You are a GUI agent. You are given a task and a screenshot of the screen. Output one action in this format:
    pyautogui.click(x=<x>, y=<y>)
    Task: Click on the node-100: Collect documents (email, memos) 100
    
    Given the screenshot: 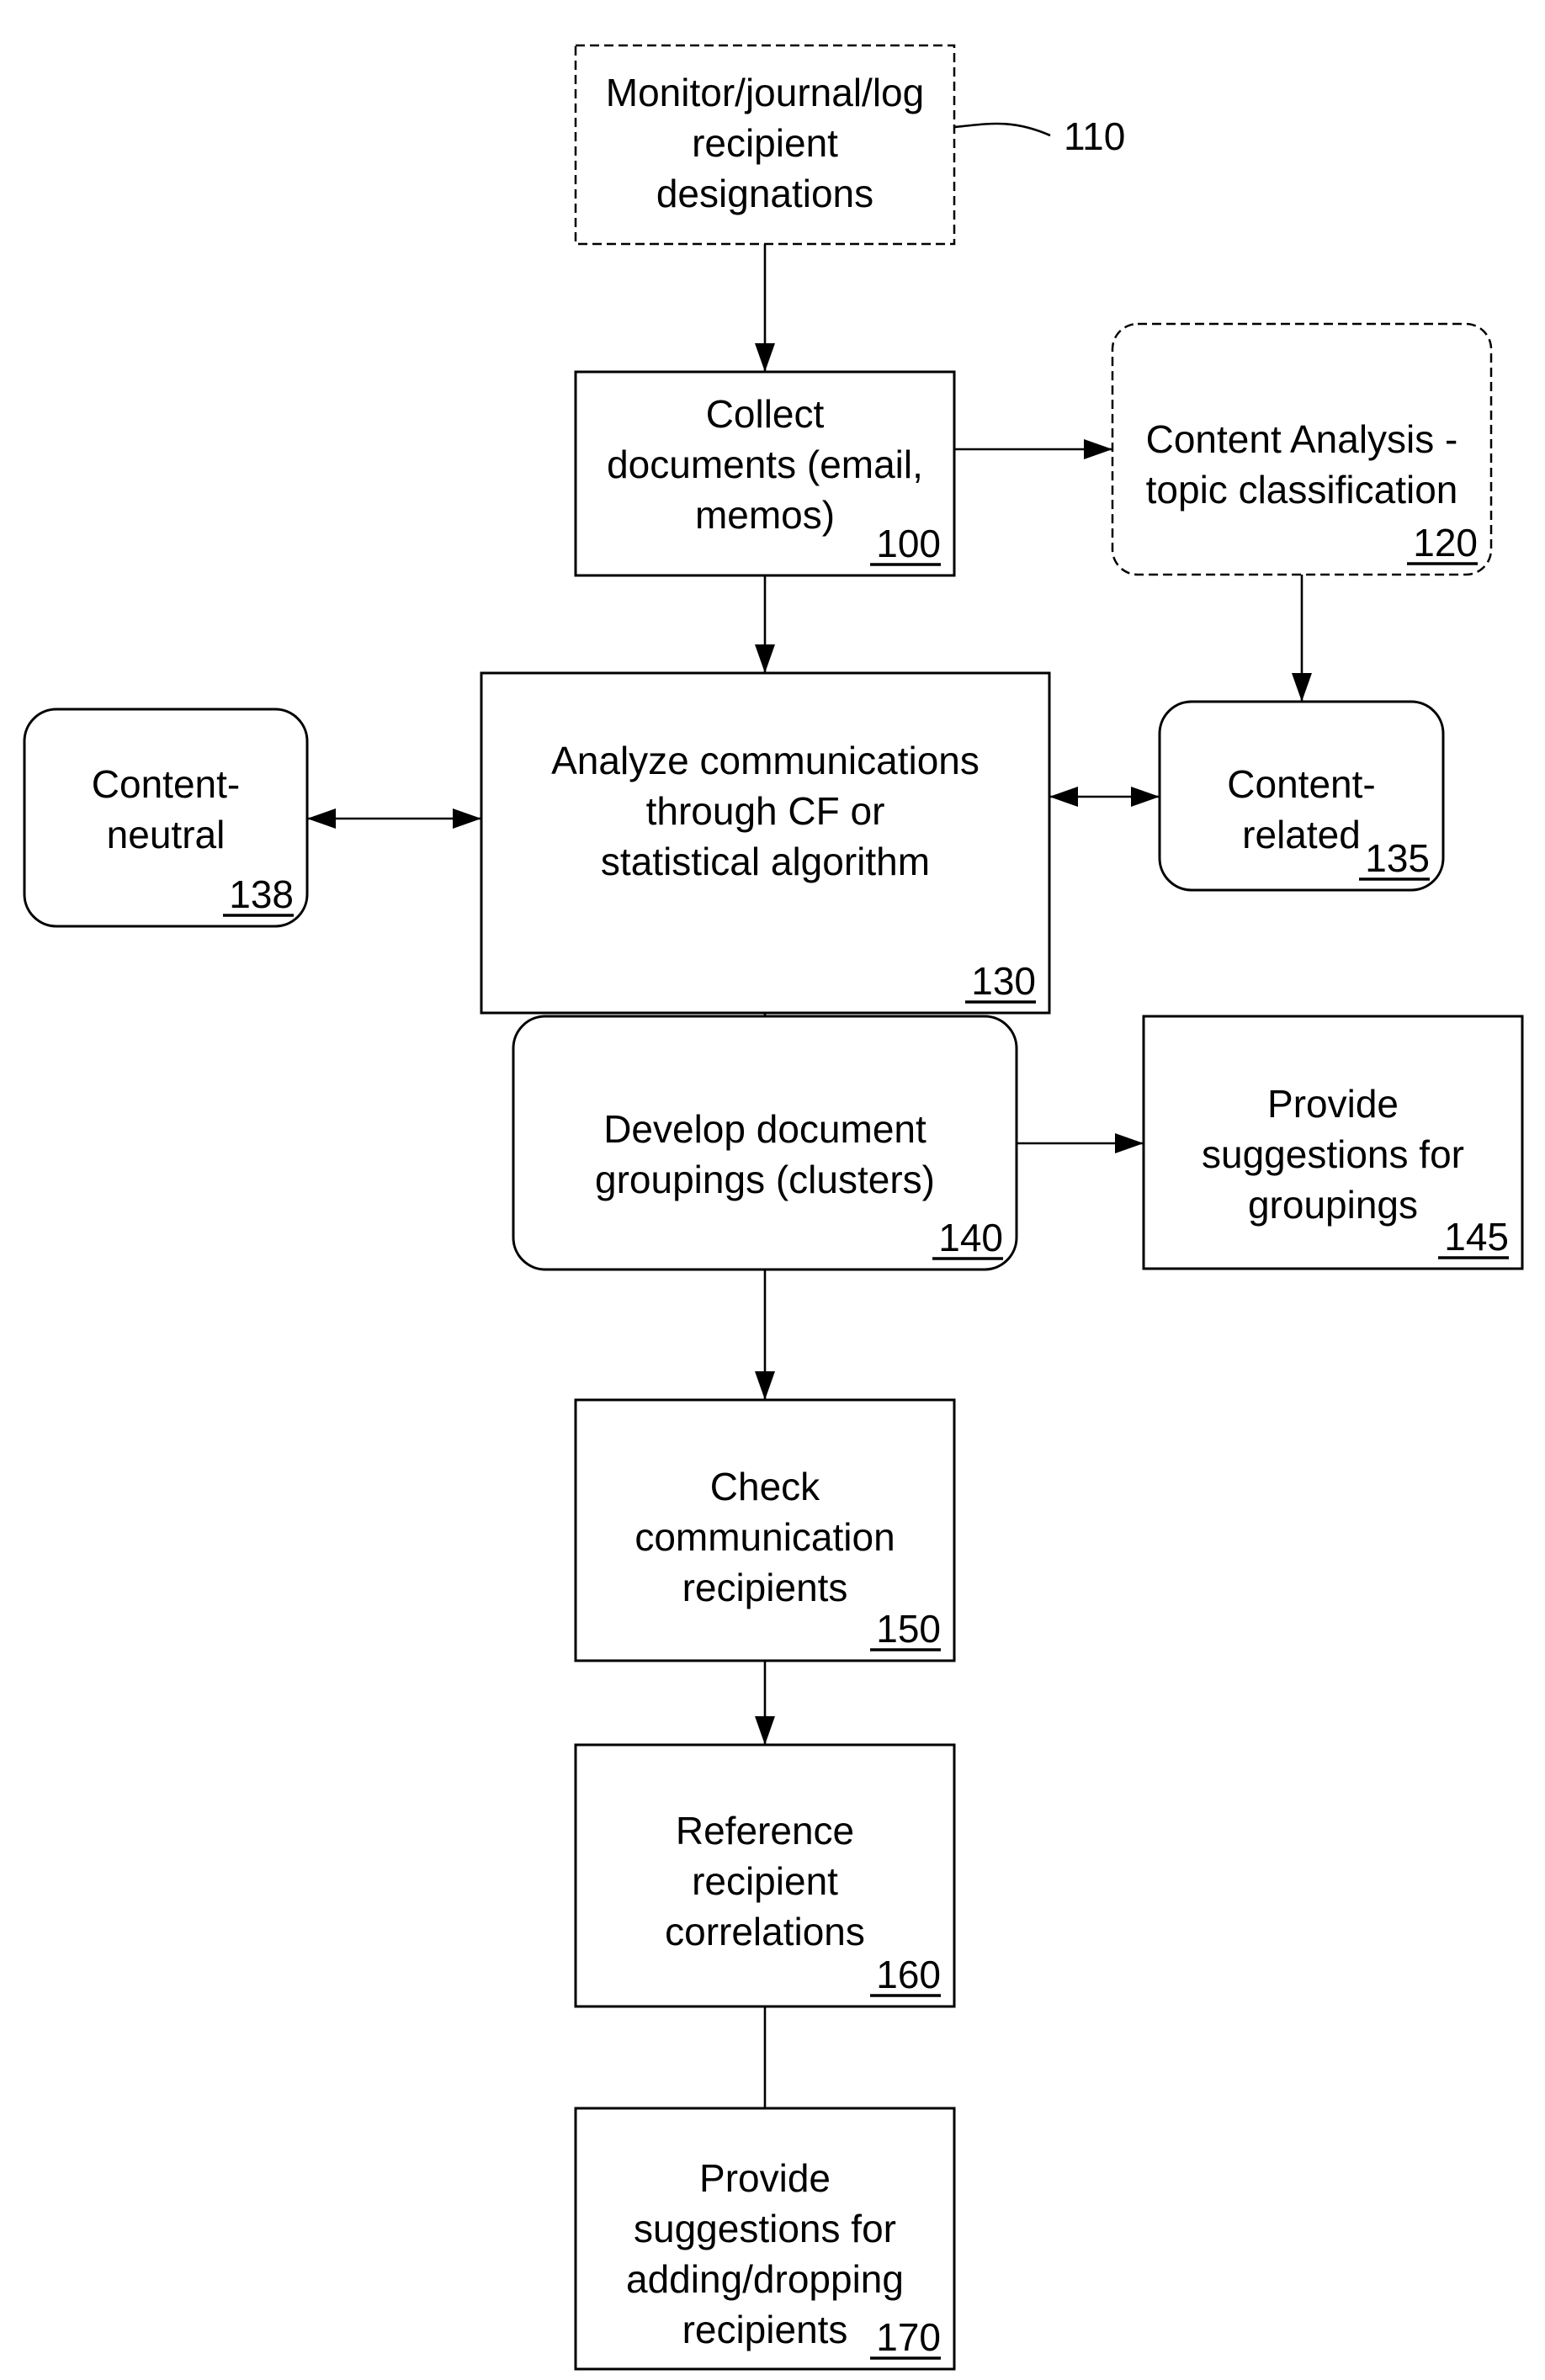 What is the action you would take?
    pyautogui.click(x=765, y=473)
    